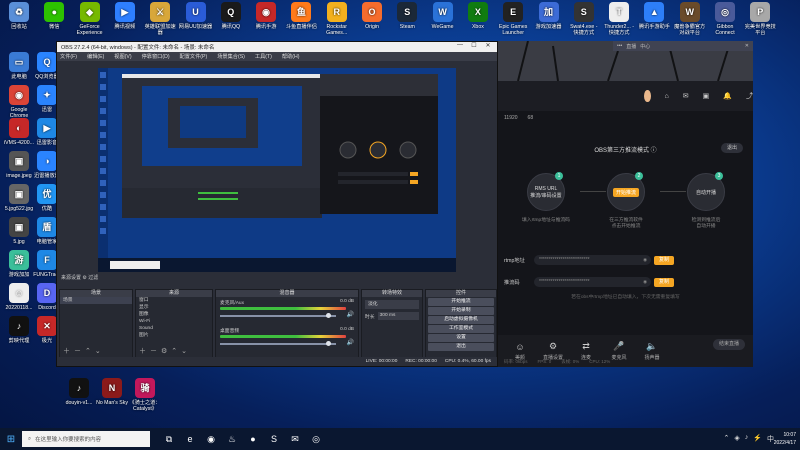  I want to click on copy-rtmp-button: 复制, so click(664, 260).